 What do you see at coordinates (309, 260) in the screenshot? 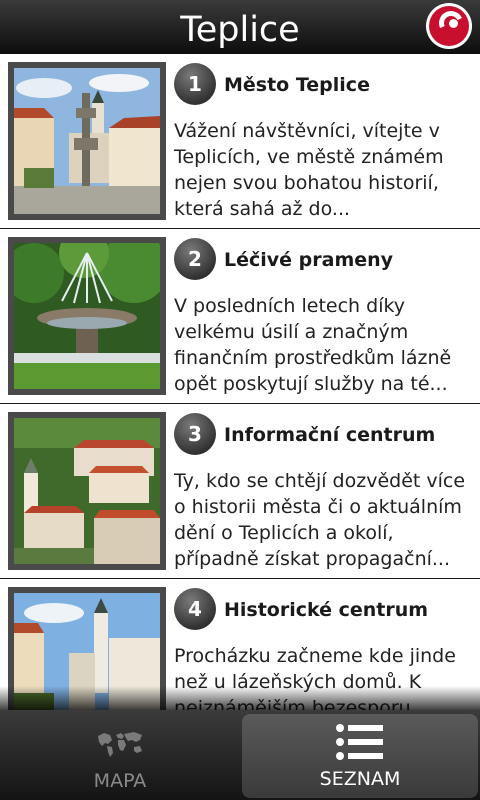
I see `item-title: Léčivé prameny` at bounding box center [309, 260].